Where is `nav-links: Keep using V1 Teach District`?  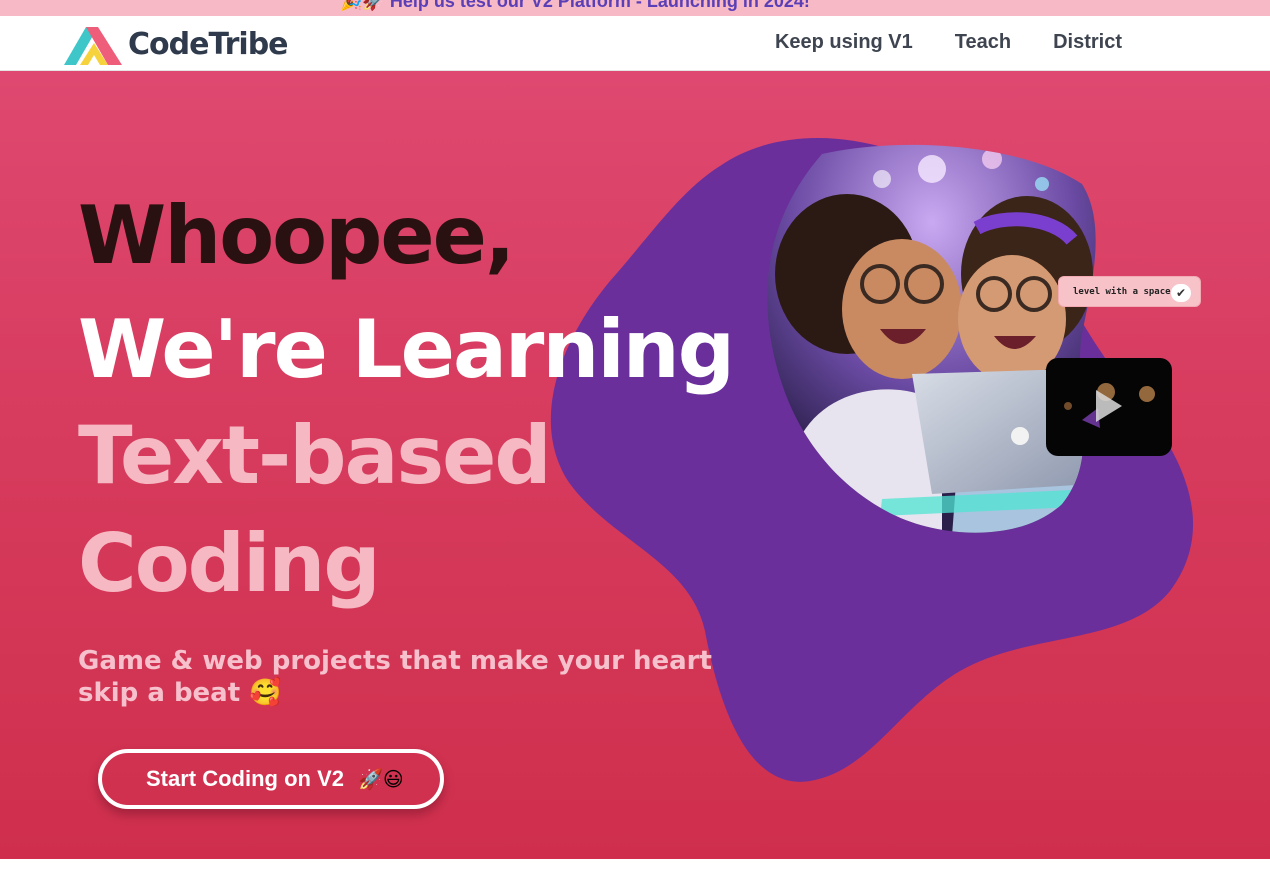 nav-links: Keep using V1 Teach District is located at coordinates (948, 42).